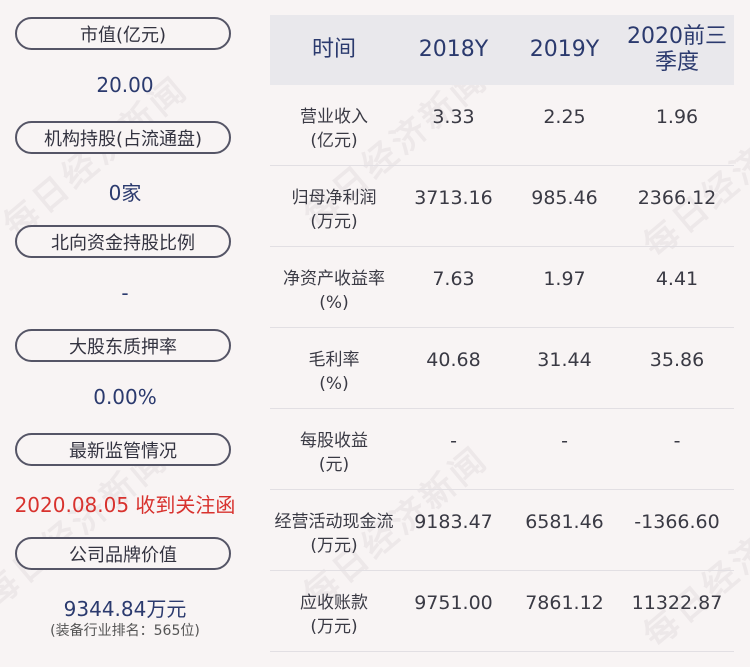 The width and height of the screenshot is (750, 667). I want to click on cell-2020: 11322.87, so click(677, 603).